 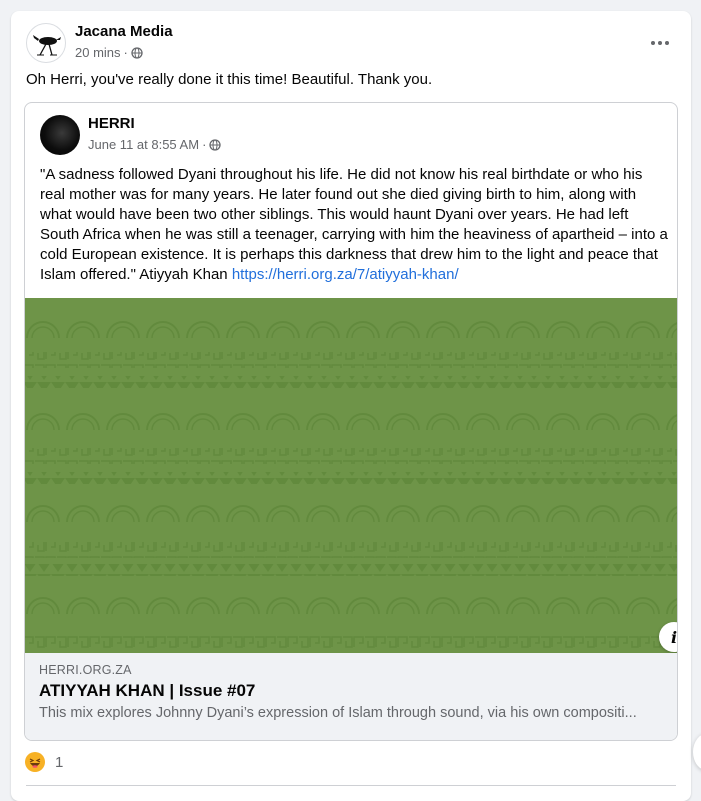 I want to click on shared-timestamp: June 11 at 8:55 AM, so click(x=143, y=144).